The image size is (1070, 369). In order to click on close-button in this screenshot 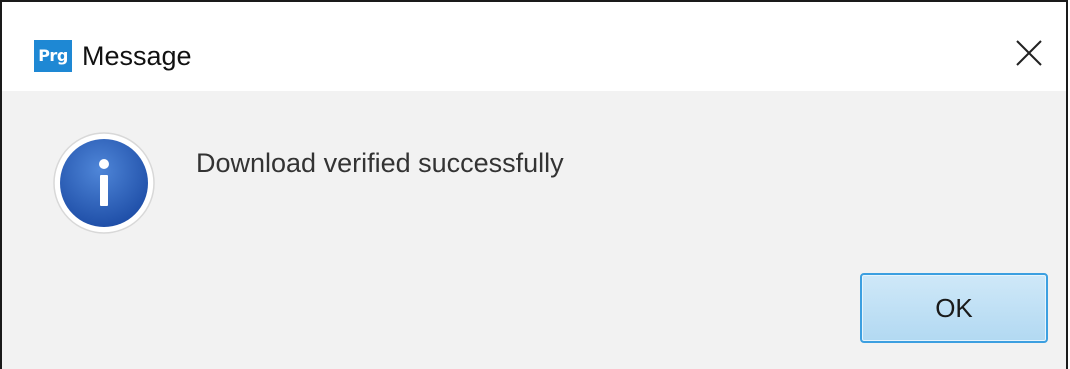, I will do `click(1029, 53)`.